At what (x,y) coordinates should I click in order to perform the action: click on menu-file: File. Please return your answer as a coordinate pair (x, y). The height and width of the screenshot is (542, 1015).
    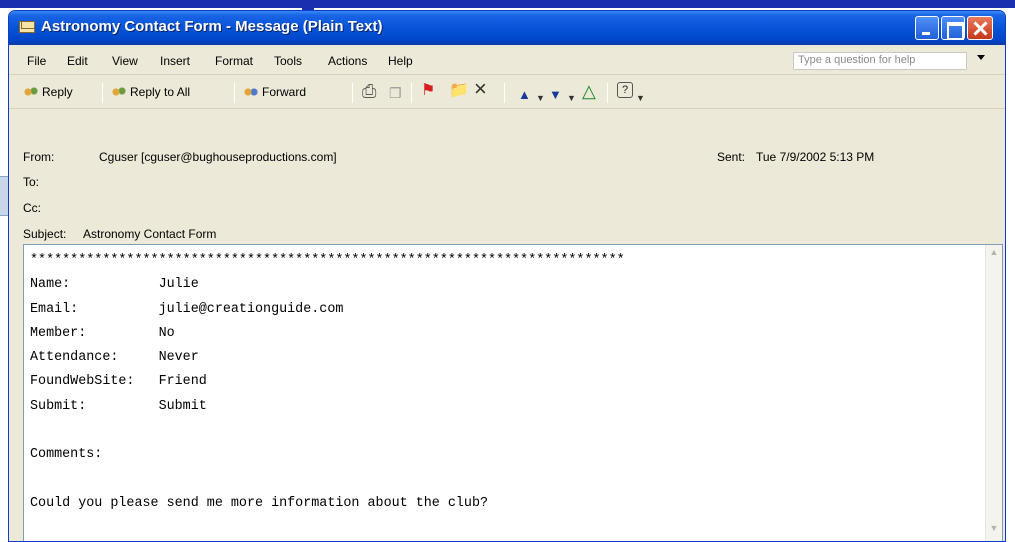
    Looking at the image, I should click on (36, 61).